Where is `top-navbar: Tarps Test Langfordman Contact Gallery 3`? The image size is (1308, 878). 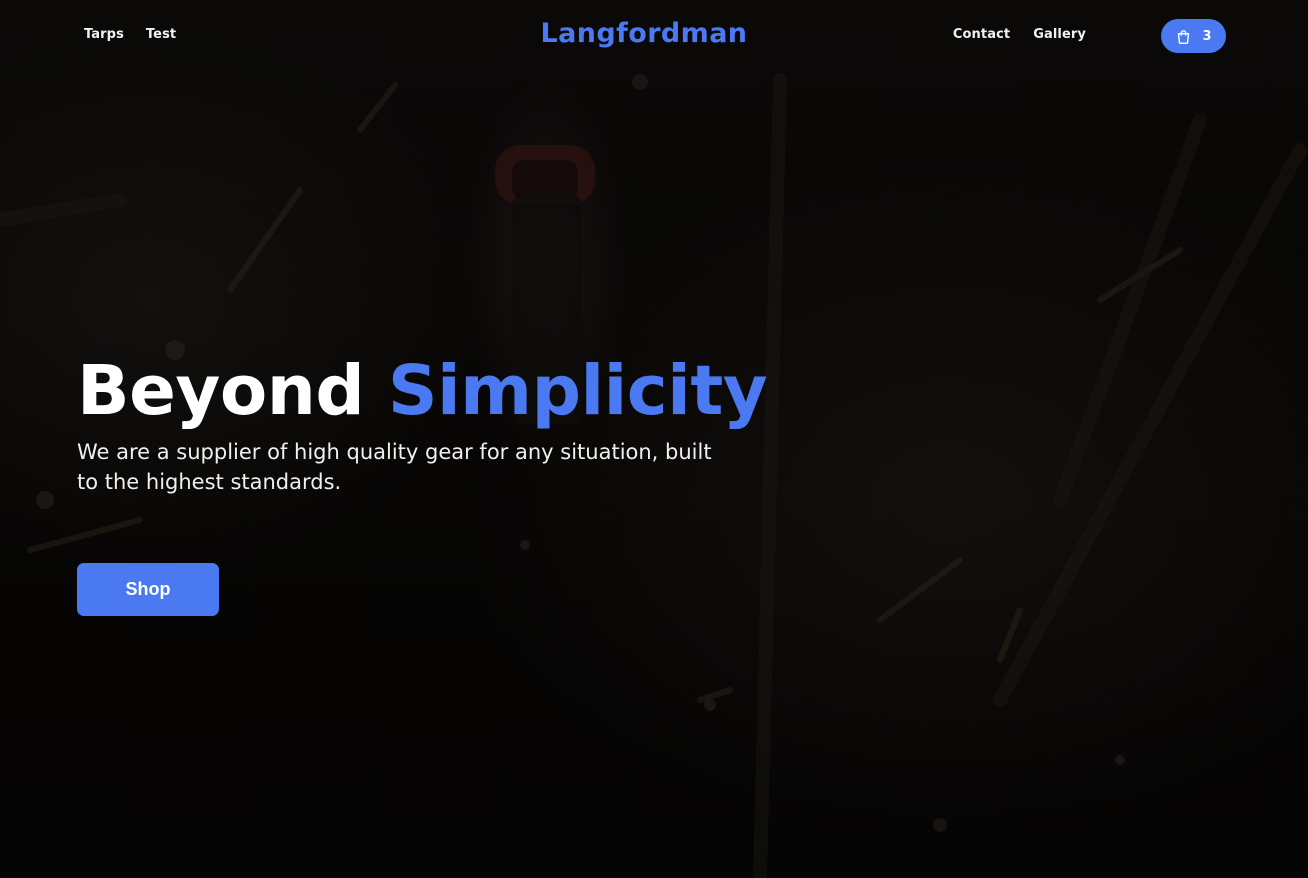 top-navbar: Tarps Test Langfordman Contact Gallery 3 is located at coordinates (654, 36).